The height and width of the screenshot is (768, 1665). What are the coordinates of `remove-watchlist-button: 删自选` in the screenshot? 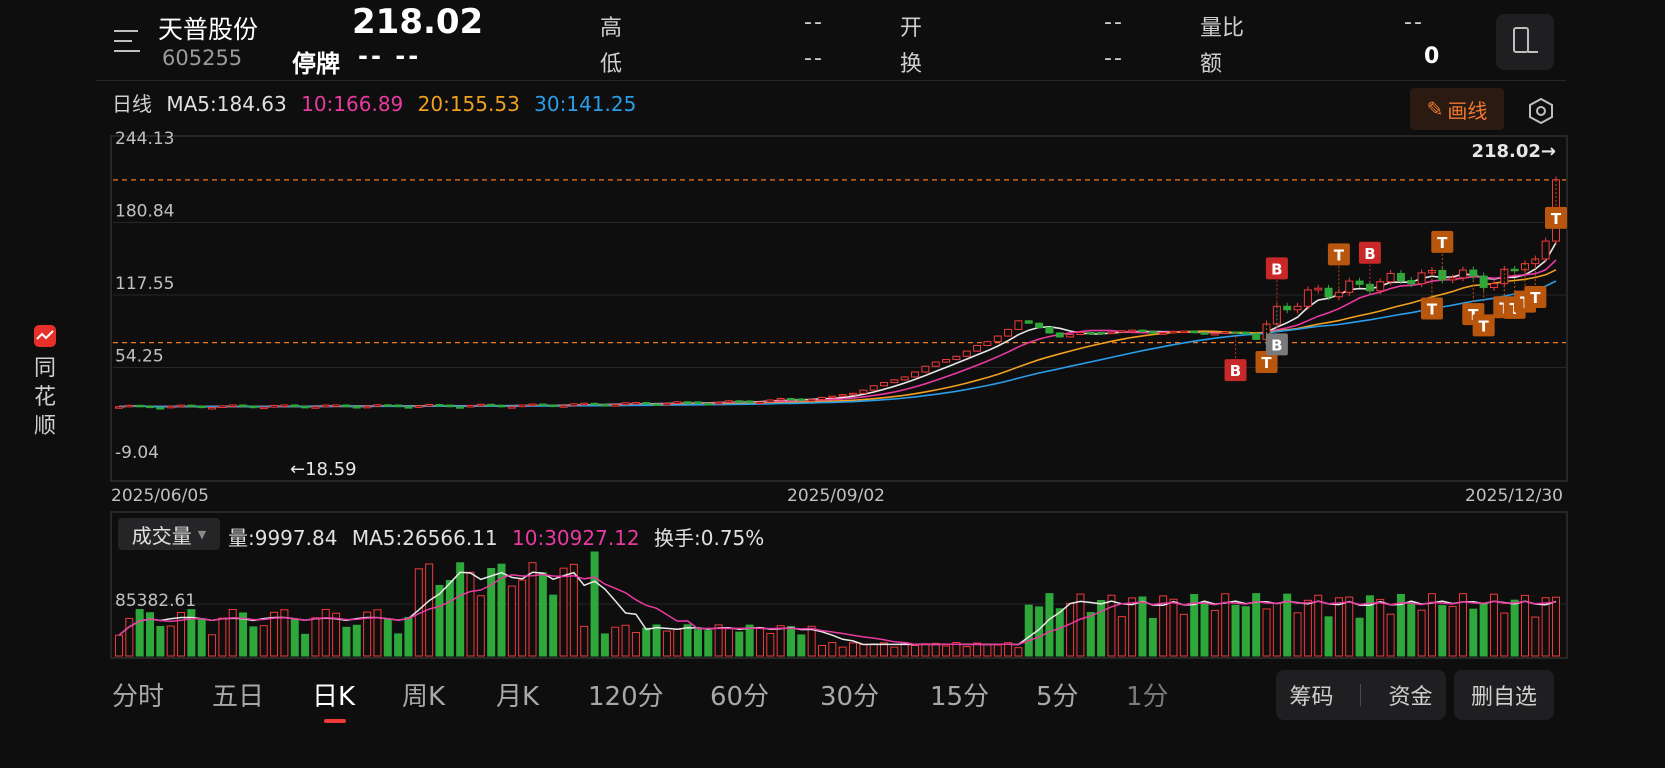 It's located at (1504, 695).